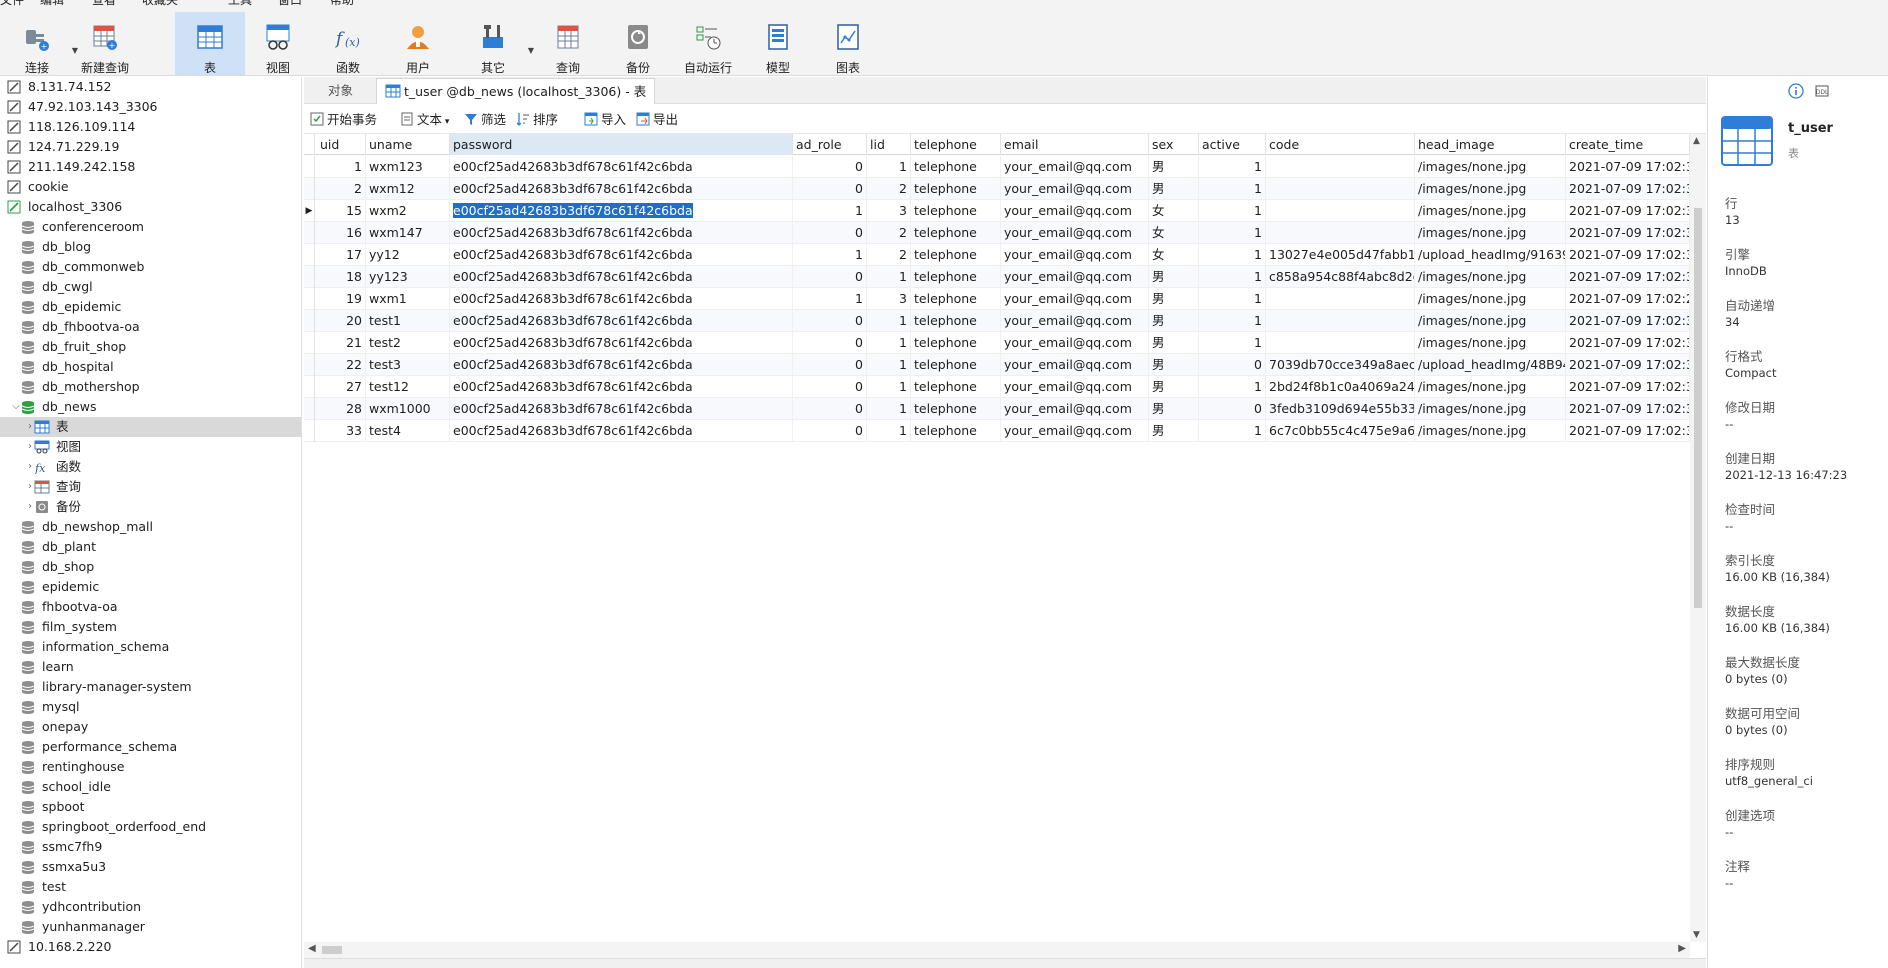  I want to click on cell-uid: 28, so click(341, 409).